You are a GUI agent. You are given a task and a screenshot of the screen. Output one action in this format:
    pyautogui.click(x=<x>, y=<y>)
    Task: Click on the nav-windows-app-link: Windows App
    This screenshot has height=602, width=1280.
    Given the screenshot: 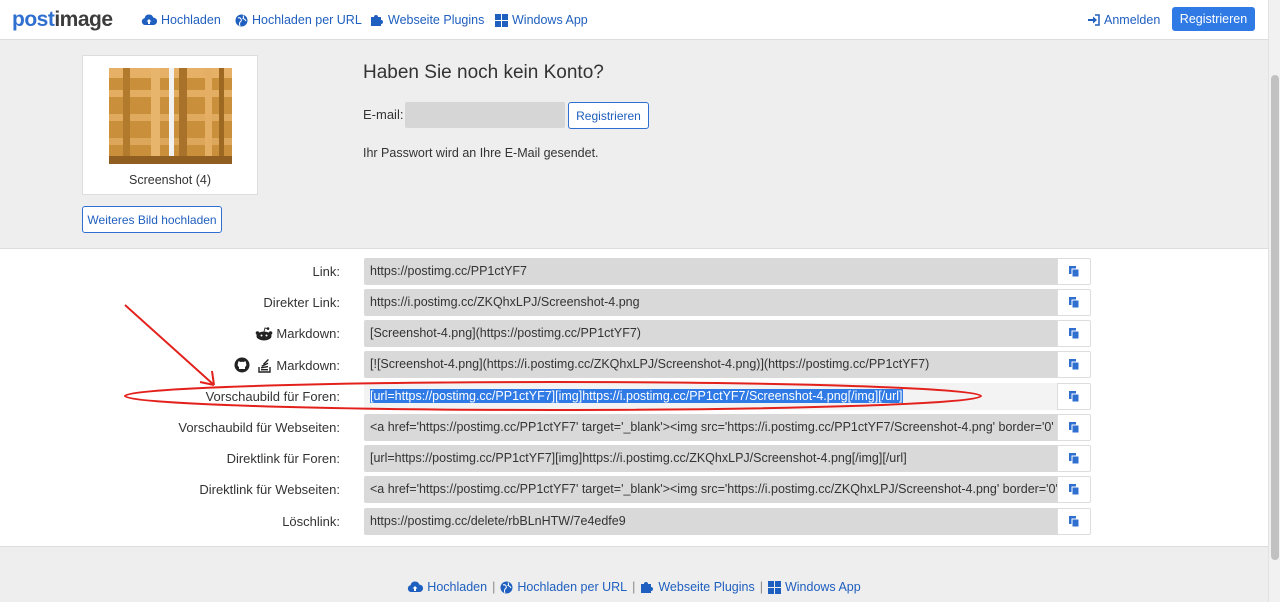 What is the action you would take?
    pyautogui.click(x=541, y=20)
    